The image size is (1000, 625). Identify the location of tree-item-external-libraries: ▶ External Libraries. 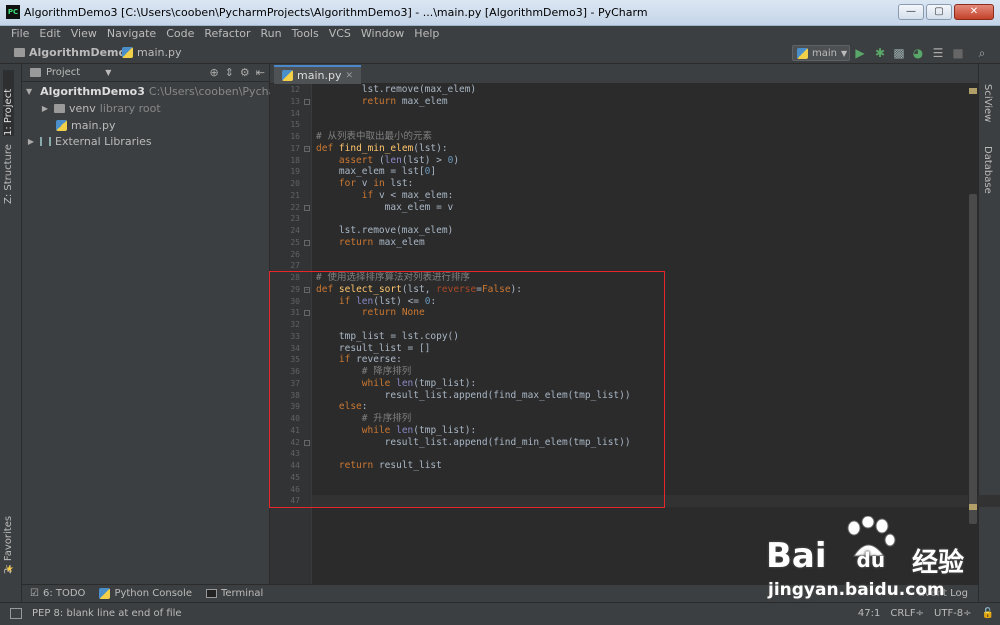
(146, 141).